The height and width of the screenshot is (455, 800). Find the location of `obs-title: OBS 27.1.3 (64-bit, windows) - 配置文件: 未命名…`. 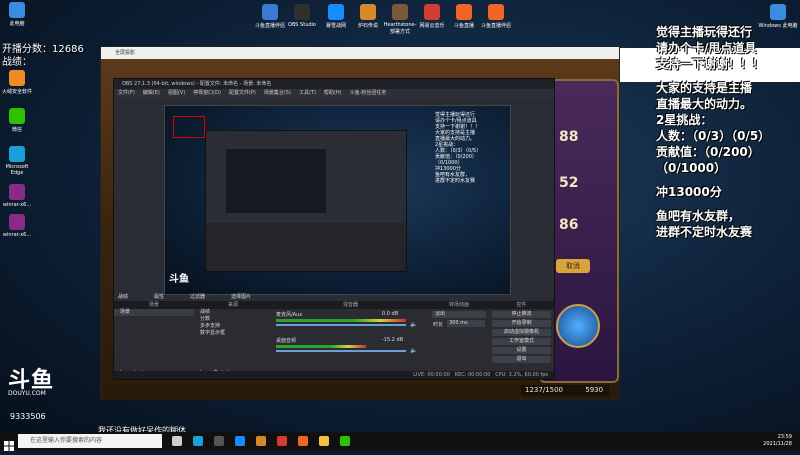

obs-title: OBS 27.1.3 (64-bit, windows) - 配置文件: 未命名… is located at coordinates (334, 84).